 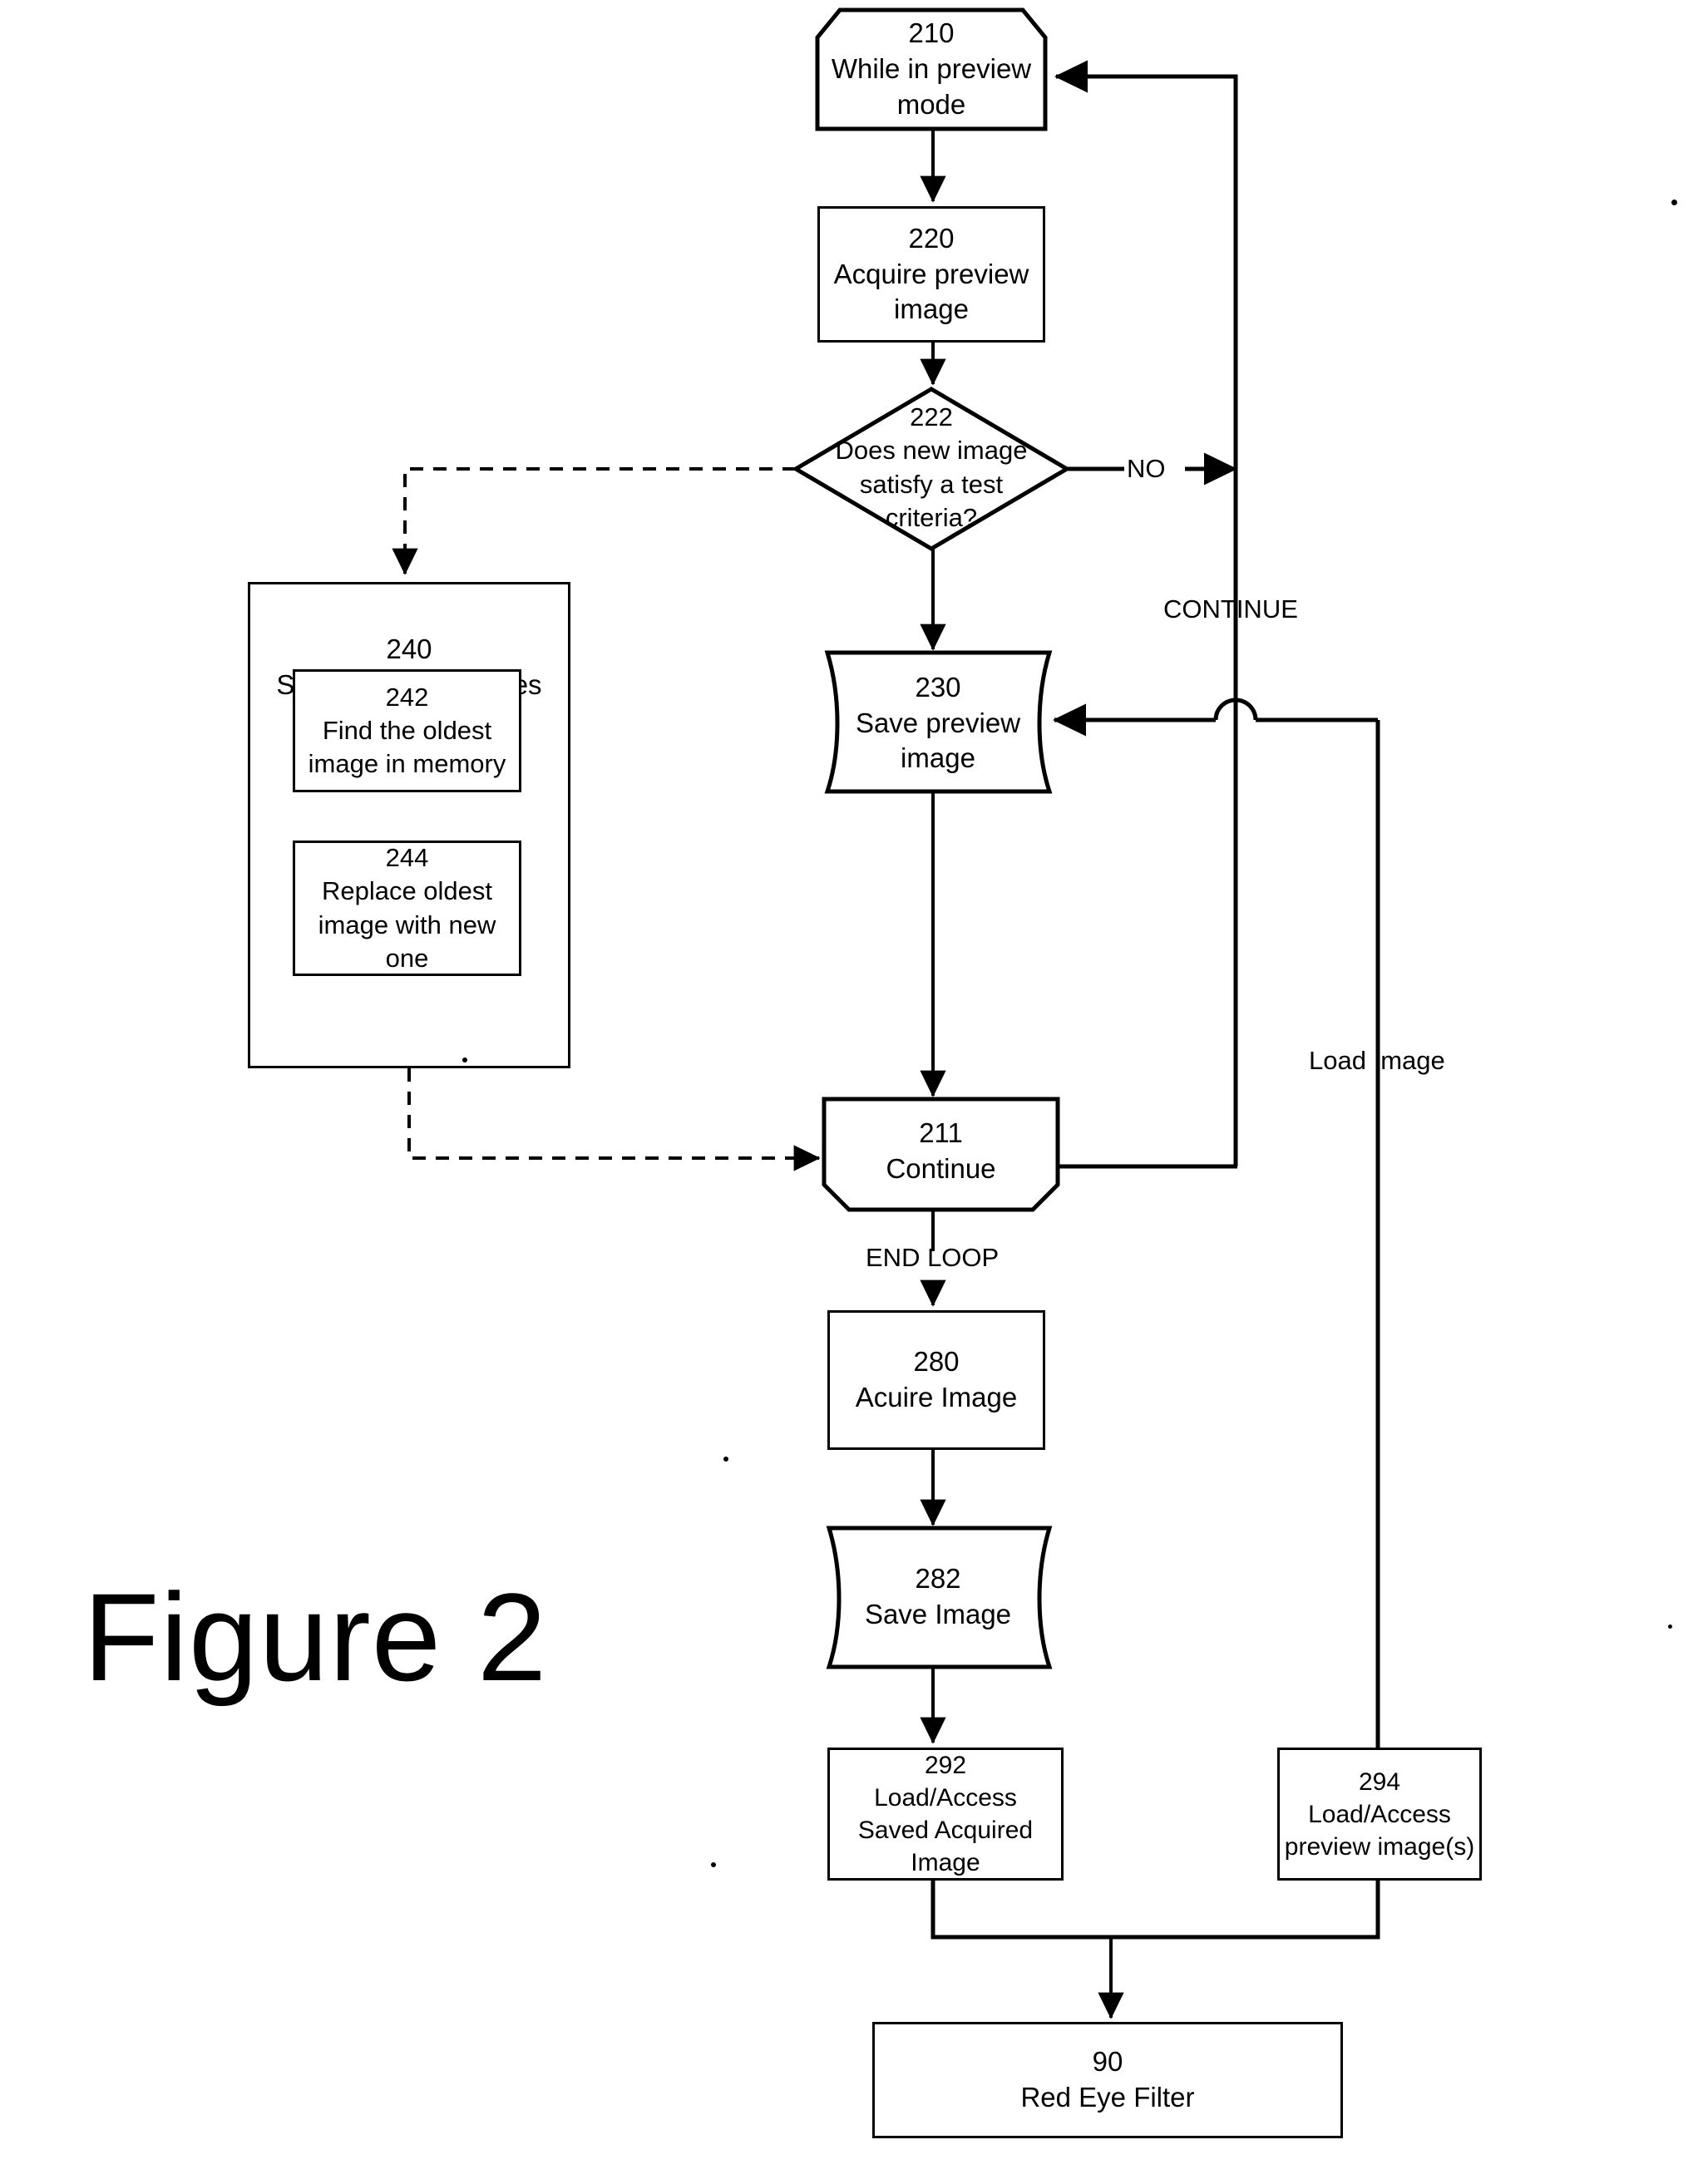 I want to click on node-280-number: 280, so click(x=936, y=1362).